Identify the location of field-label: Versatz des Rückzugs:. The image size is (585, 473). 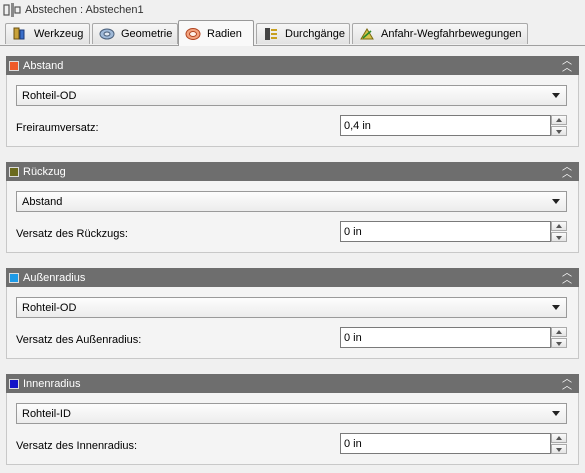
(72, 234).